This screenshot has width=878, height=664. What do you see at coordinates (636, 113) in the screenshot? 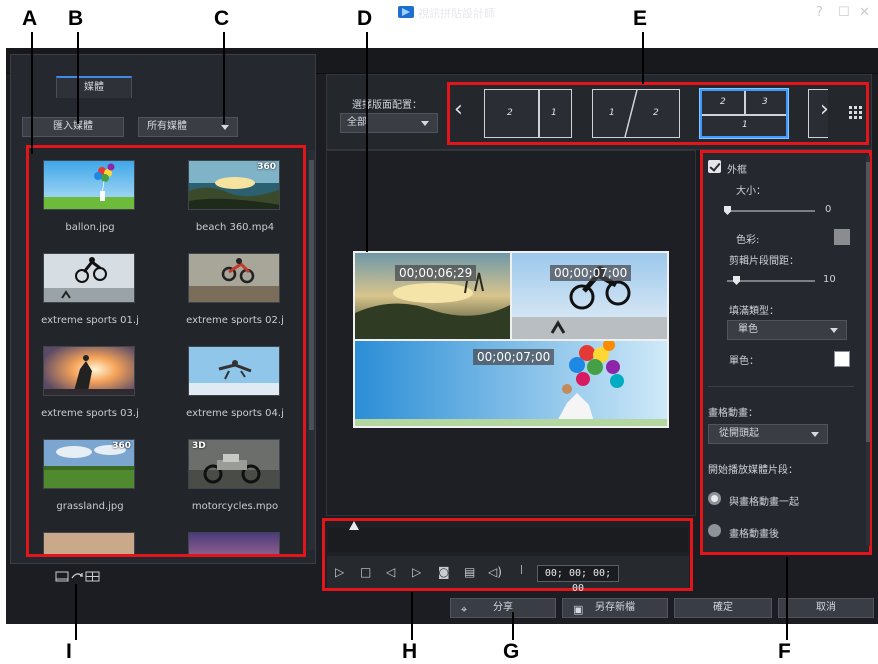
I see `layout-template: 1 2` at bounding box center [636, 113].